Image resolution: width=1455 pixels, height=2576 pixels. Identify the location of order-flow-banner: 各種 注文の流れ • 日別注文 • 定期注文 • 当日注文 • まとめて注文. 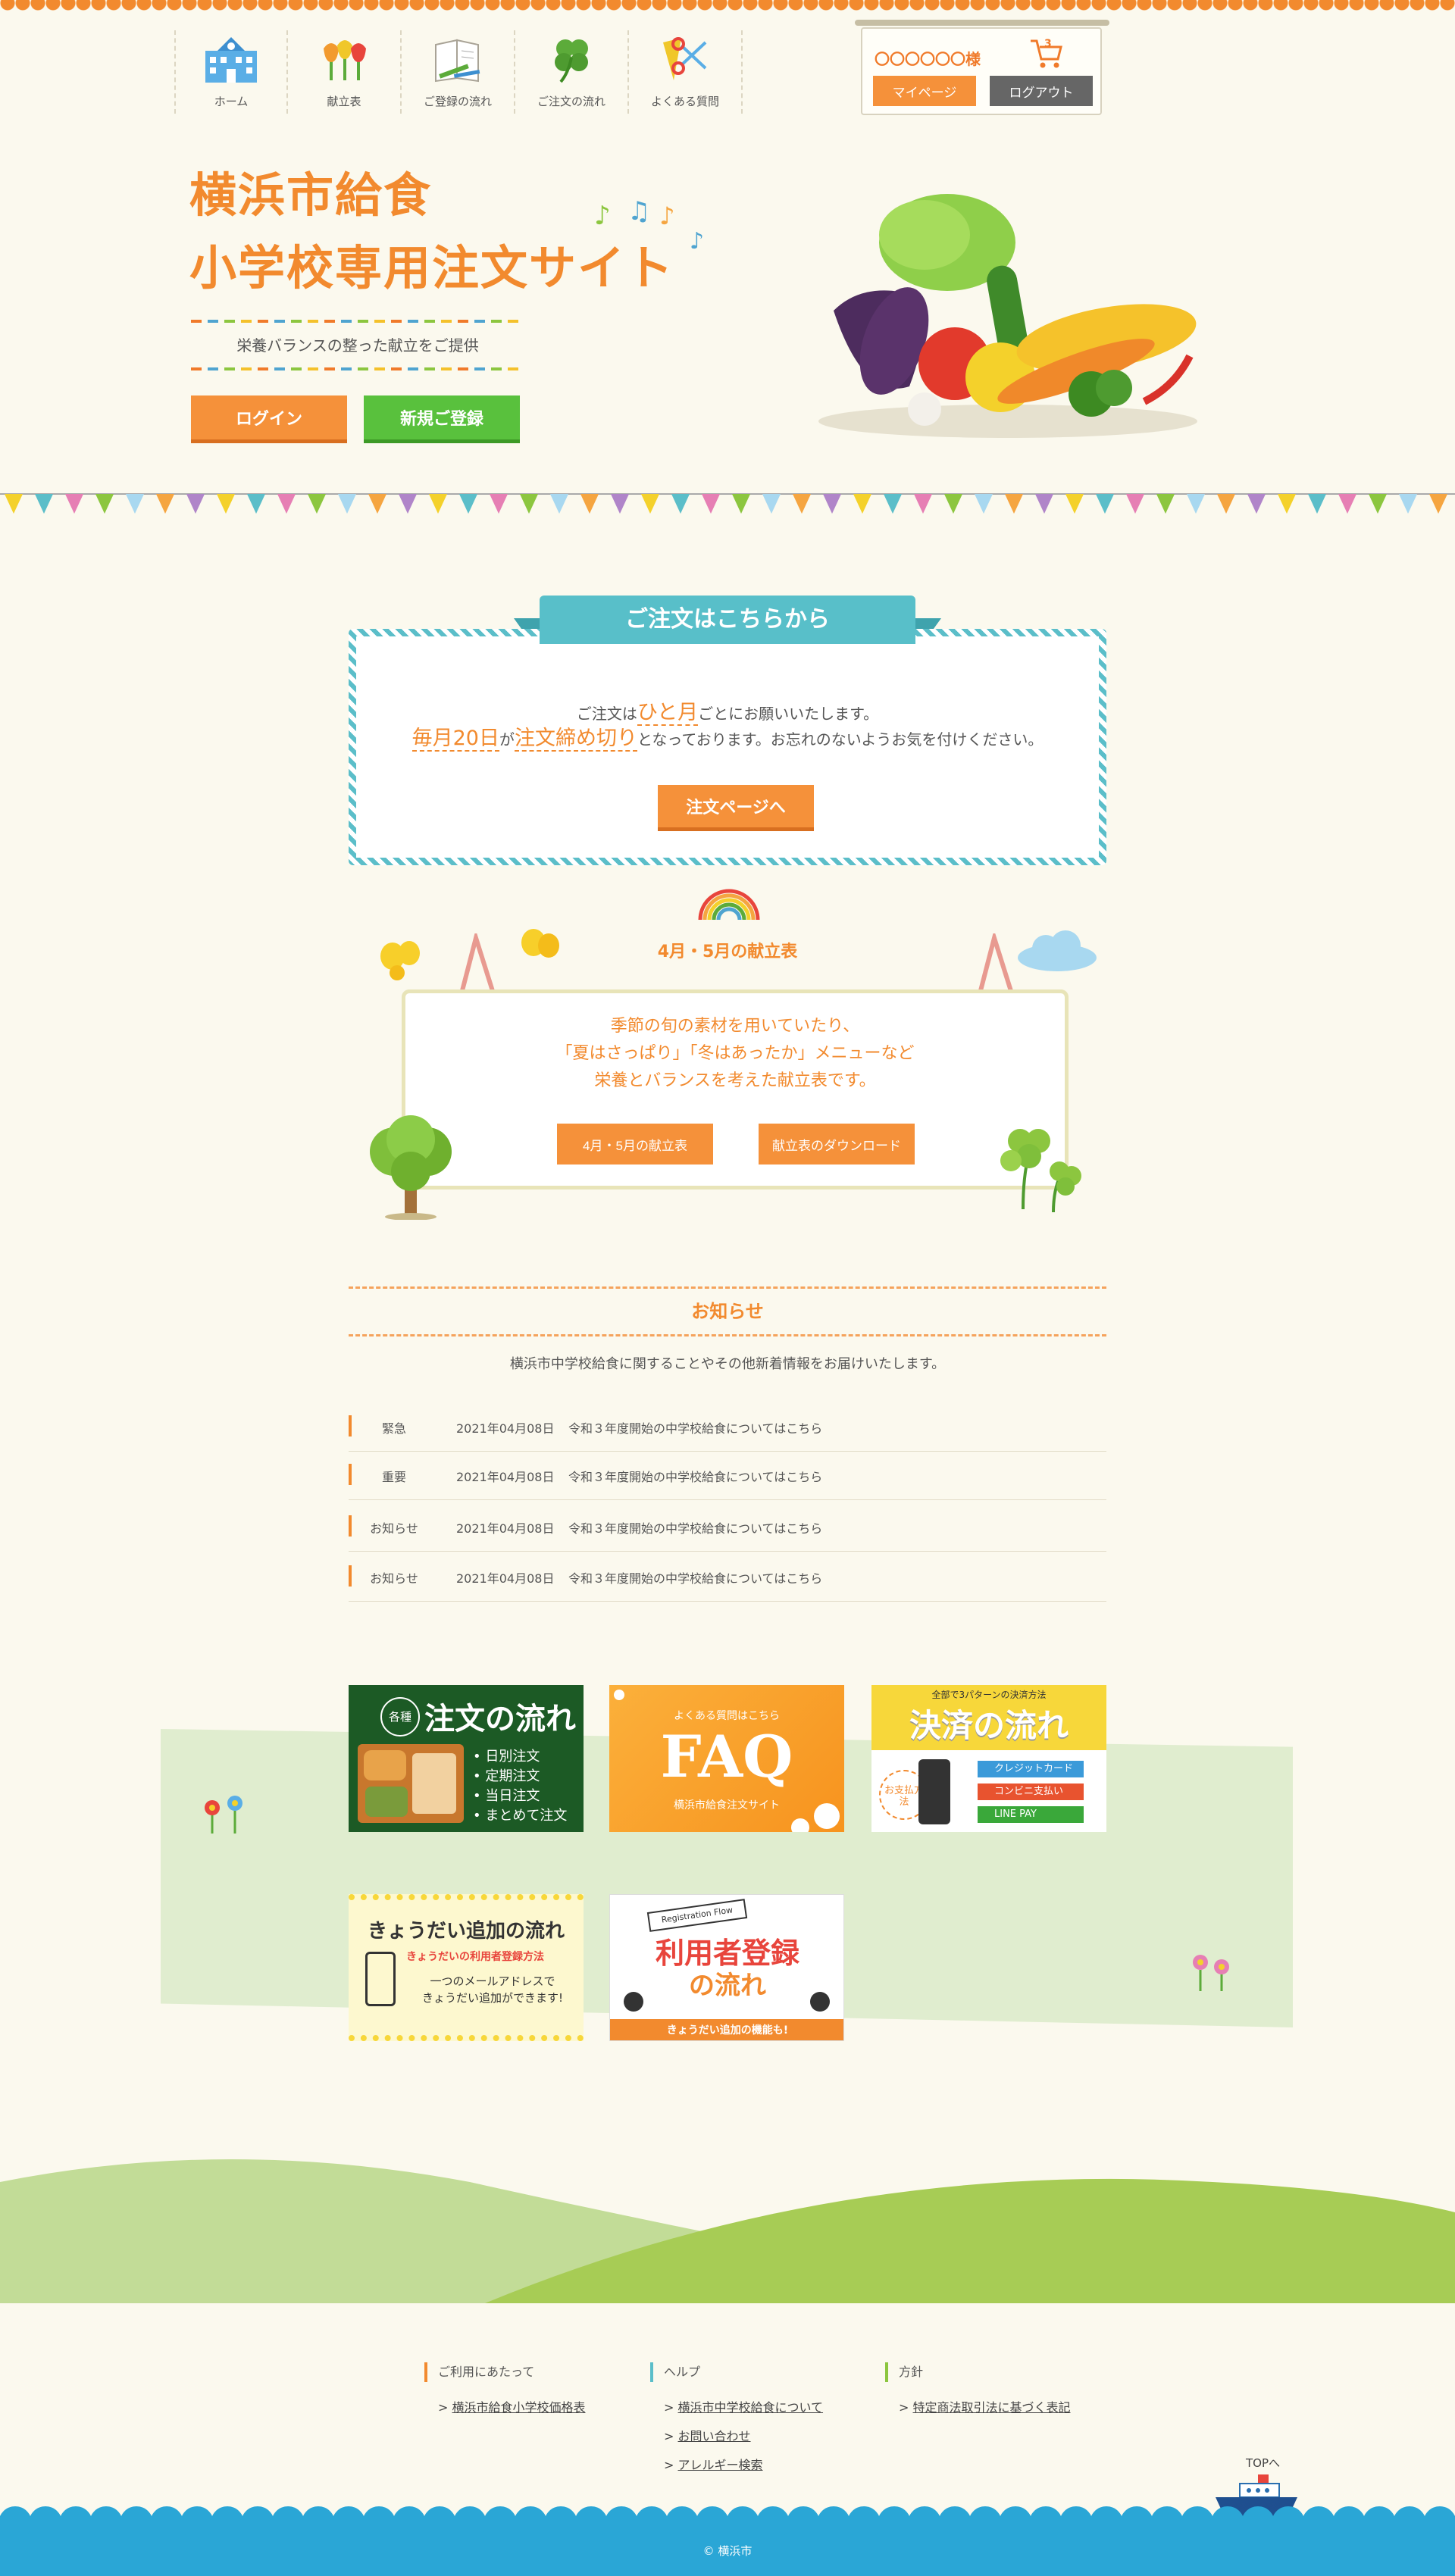
(466, 1758).